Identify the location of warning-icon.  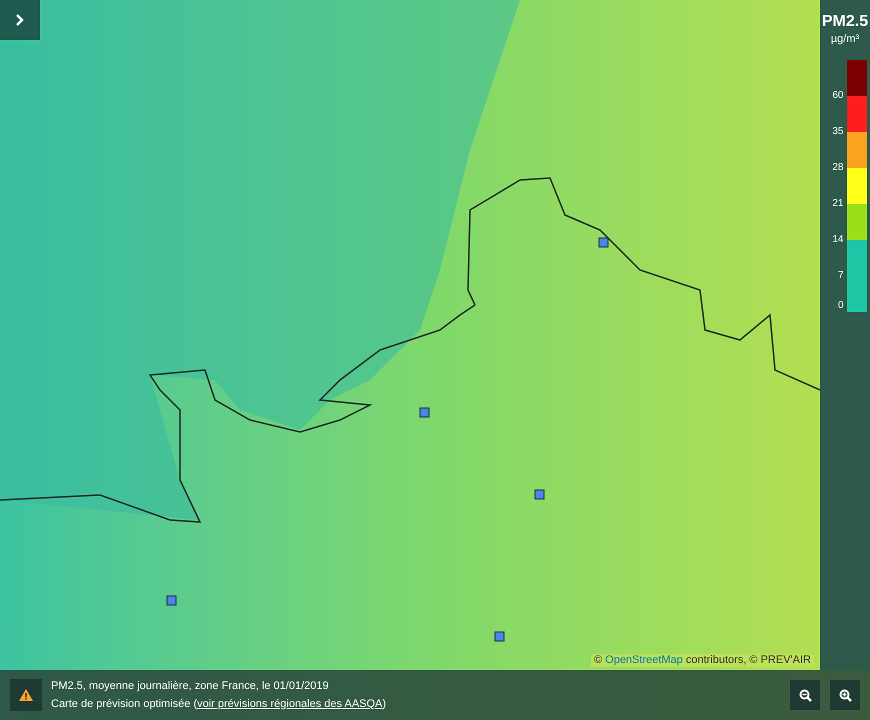
(26, 695).